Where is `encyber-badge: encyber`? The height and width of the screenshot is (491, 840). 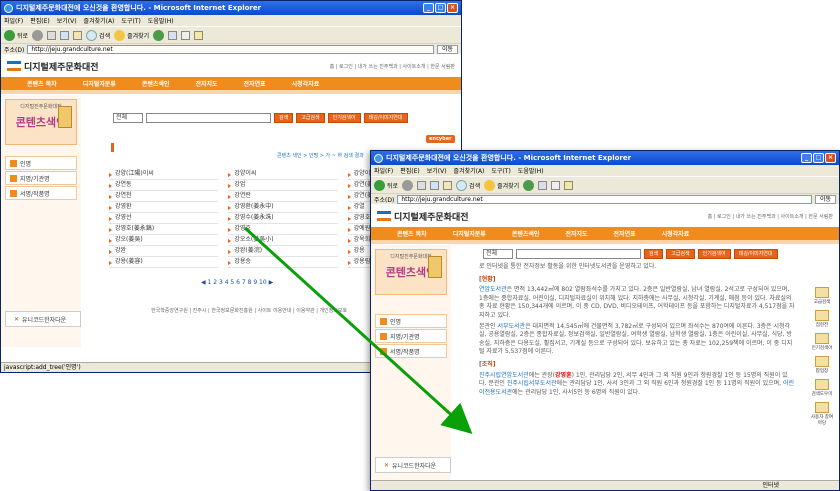
encyber-badge: encyber is located at coordinates (440, 139).